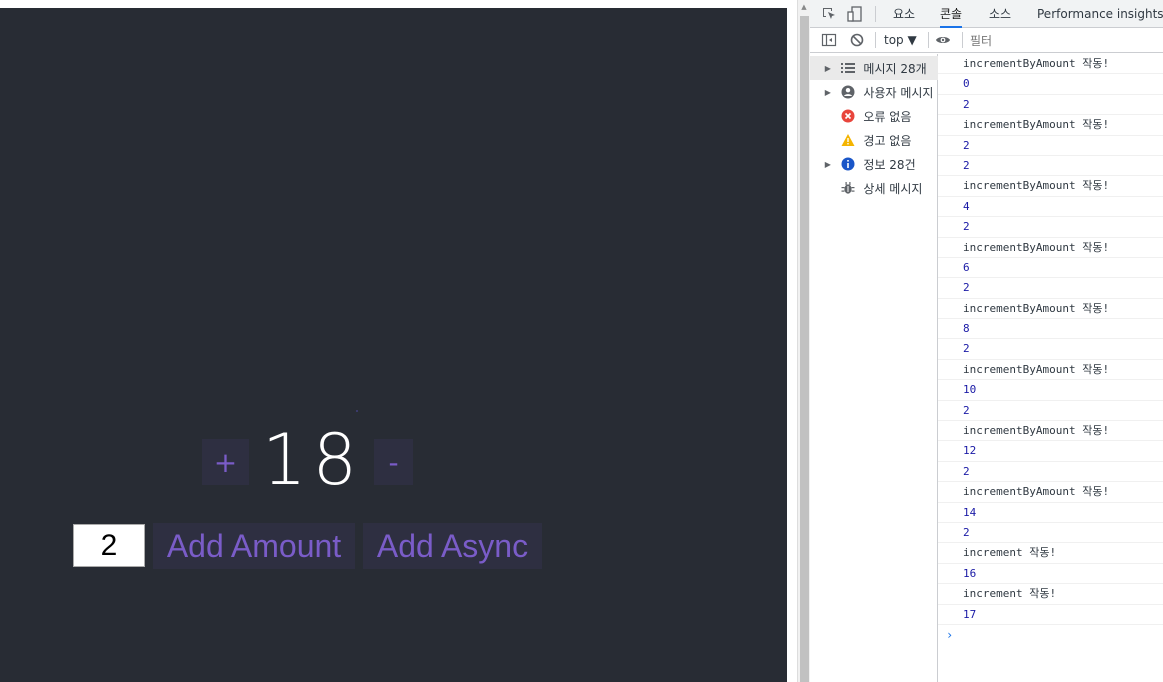  What do you see at coordinates (943, 40) in the screenshot?
I see `eye-icon` at bounding box center [943, 40].